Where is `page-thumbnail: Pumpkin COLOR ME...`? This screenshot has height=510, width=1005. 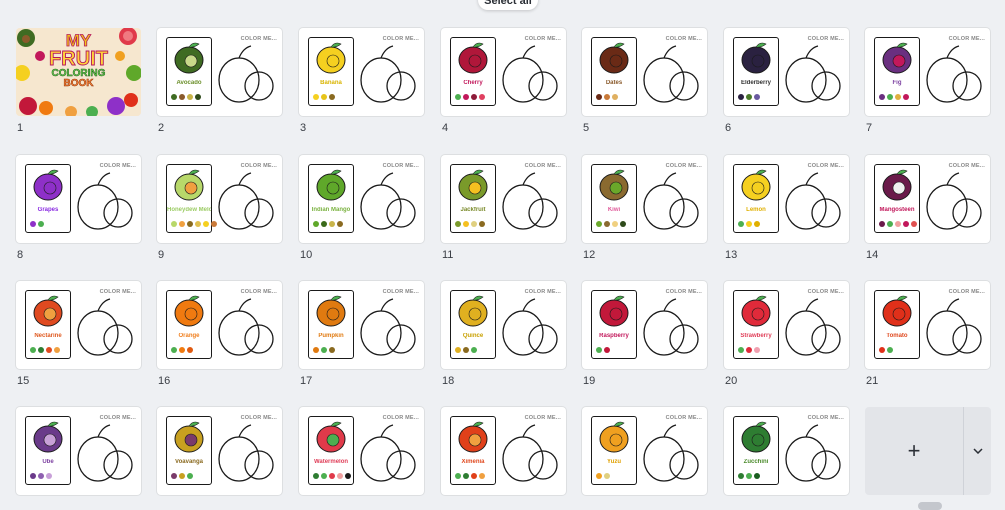
page-thumbnail: Pumpkin COLOR ME... is located at coordinates (361, 325).